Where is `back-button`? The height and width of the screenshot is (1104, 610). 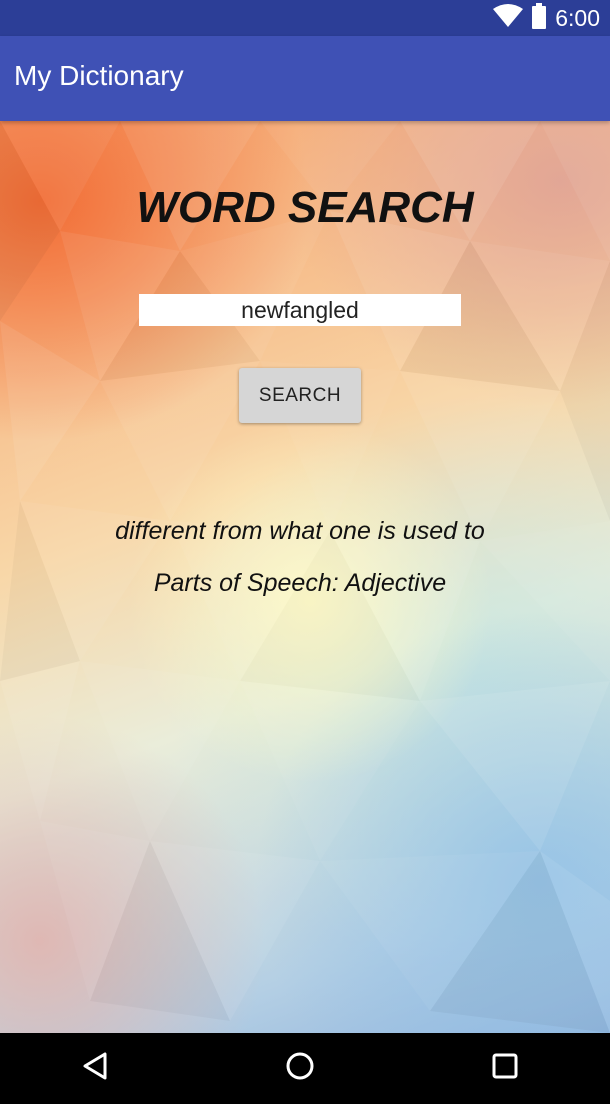 back-button is located at coordinates (95, 1068).